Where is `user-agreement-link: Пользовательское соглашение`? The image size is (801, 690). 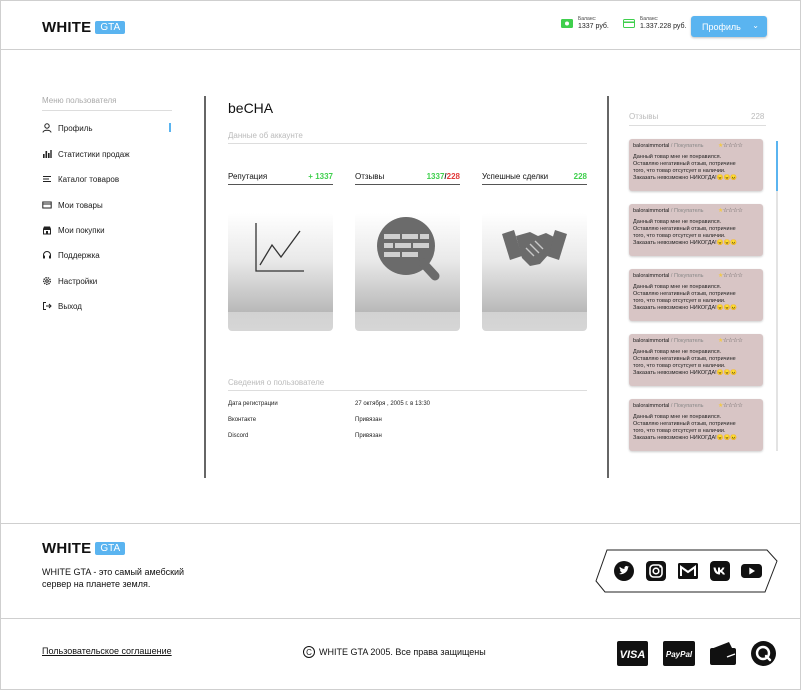 user-agreement-link: Пользовательское соглашение is located at coordinates (107, 651).